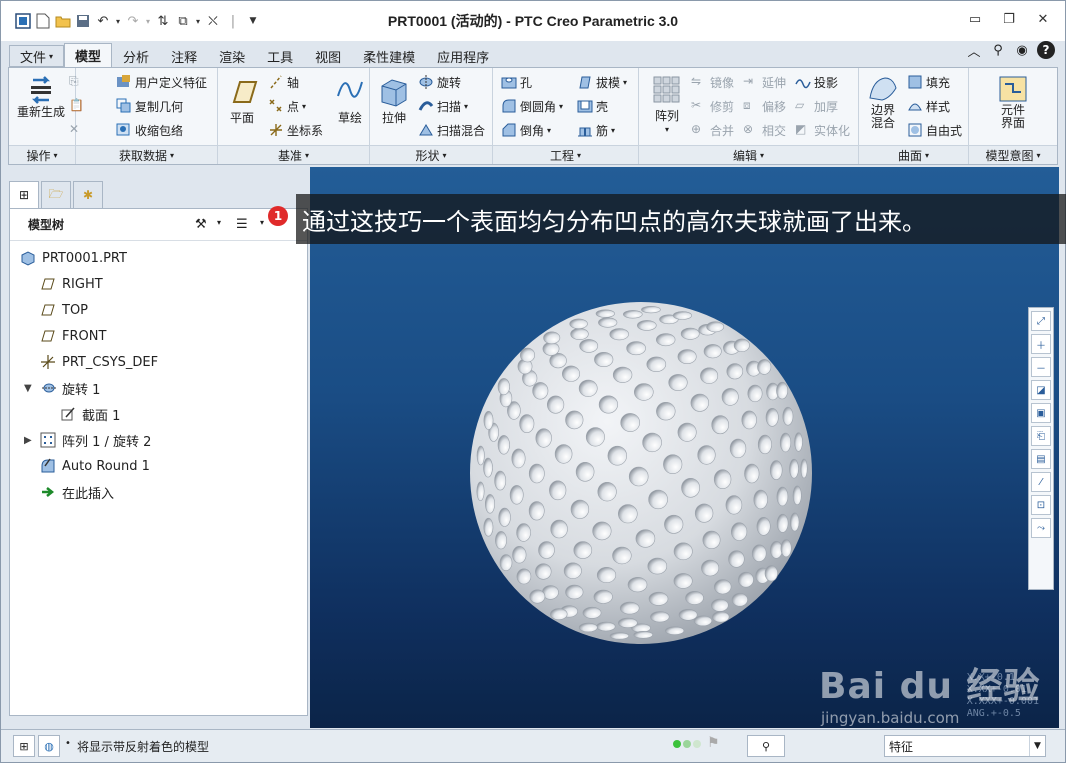 The image size is (1066, 763). Describe the element at coordinates (29, 440) in the screenshot. I see `expand-icon: ▶` at that location.